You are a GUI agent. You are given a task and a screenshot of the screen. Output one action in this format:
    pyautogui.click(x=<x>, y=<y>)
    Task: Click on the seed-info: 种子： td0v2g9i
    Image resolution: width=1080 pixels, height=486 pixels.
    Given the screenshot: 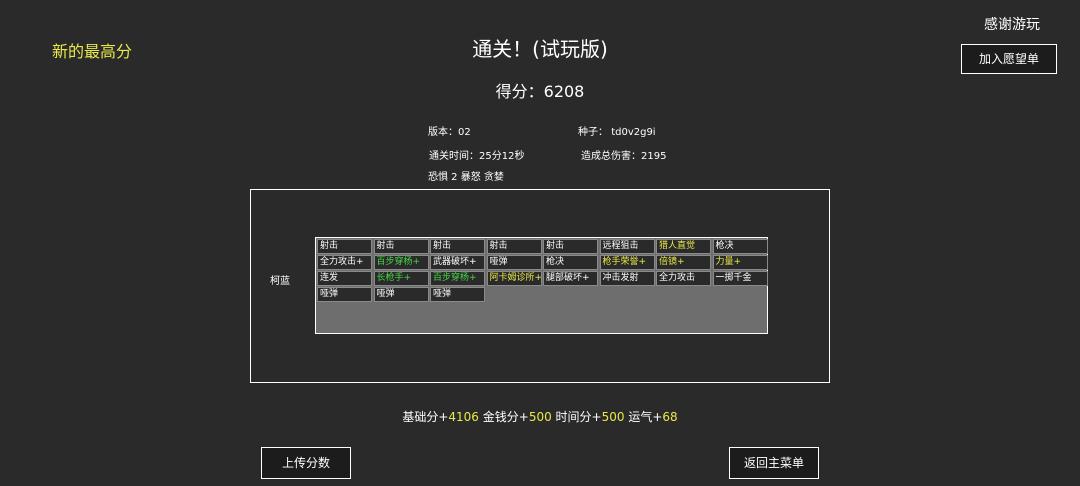 What is the action you would take?
    pyautogui.click(x=617, y=130)
    